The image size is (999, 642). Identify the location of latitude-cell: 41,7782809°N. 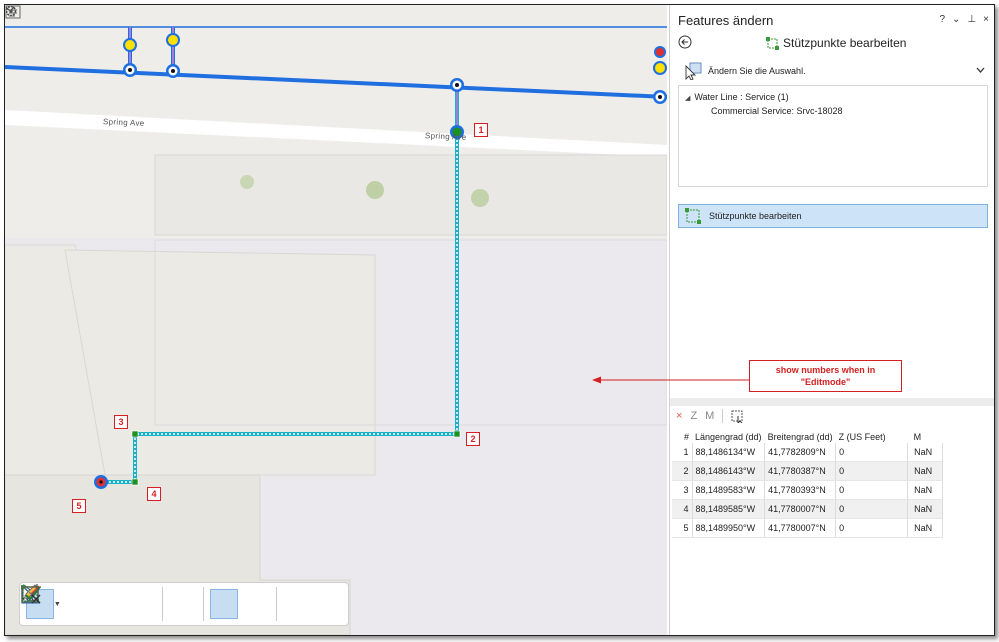
(800, 452).